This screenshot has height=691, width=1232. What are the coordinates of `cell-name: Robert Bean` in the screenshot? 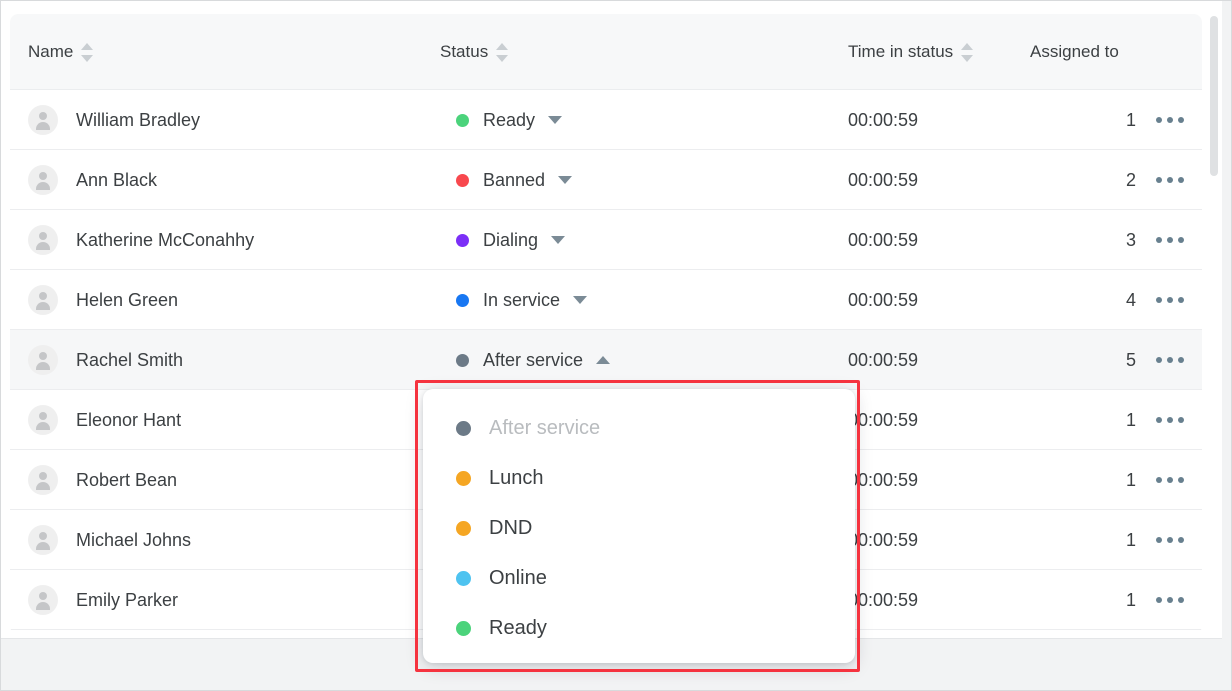 It's located at (102, 480).